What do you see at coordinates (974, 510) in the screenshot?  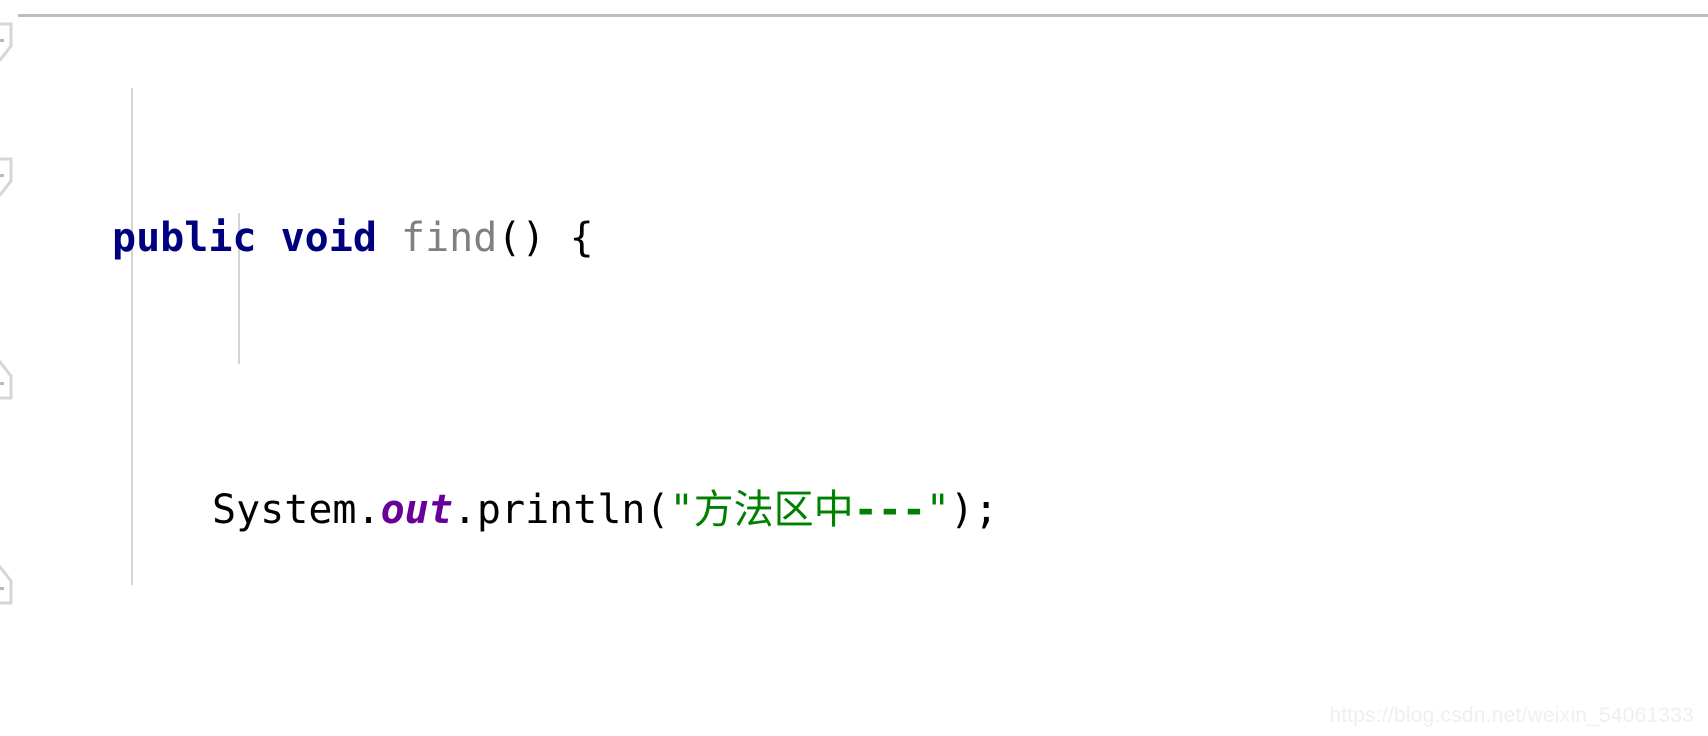 I see `punct-close-paren-semi: );` at bounding box center [974, 510].